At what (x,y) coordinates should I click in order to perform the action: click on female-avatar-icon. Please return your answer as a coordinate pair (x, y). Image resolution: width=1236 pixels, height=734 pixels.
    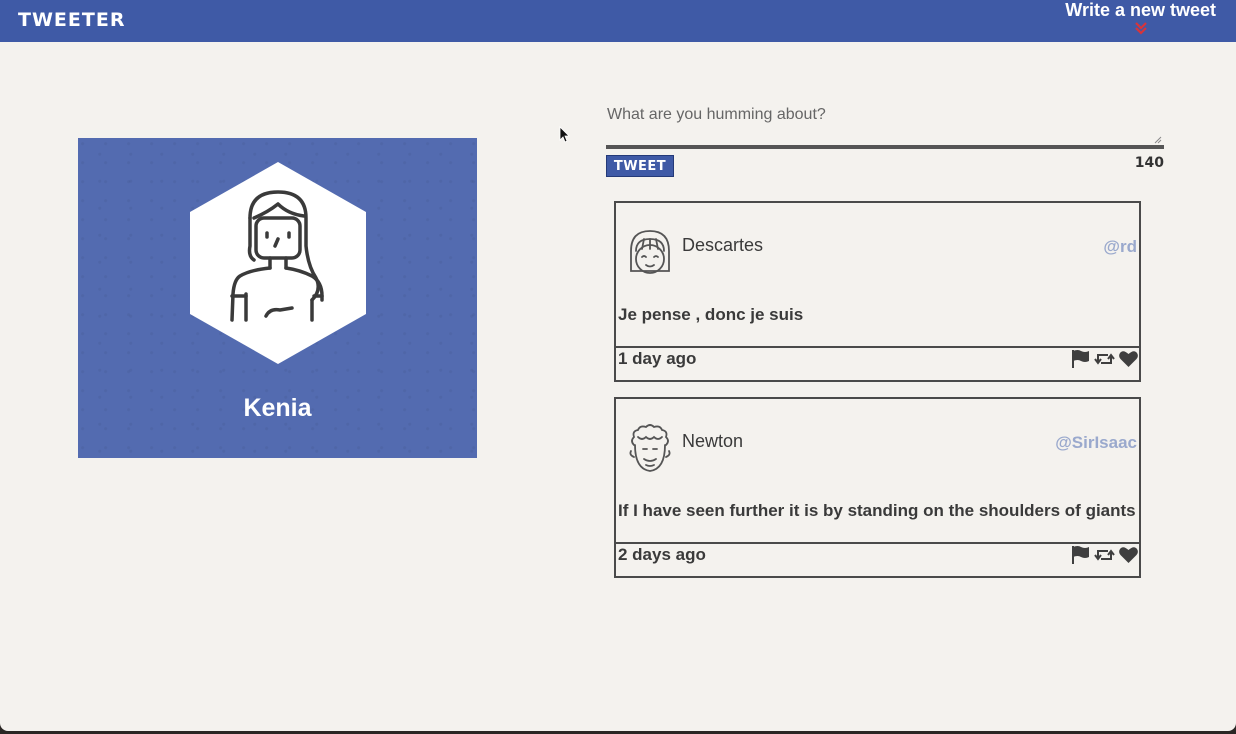
    Looking at the image, I should click on (278, 263).